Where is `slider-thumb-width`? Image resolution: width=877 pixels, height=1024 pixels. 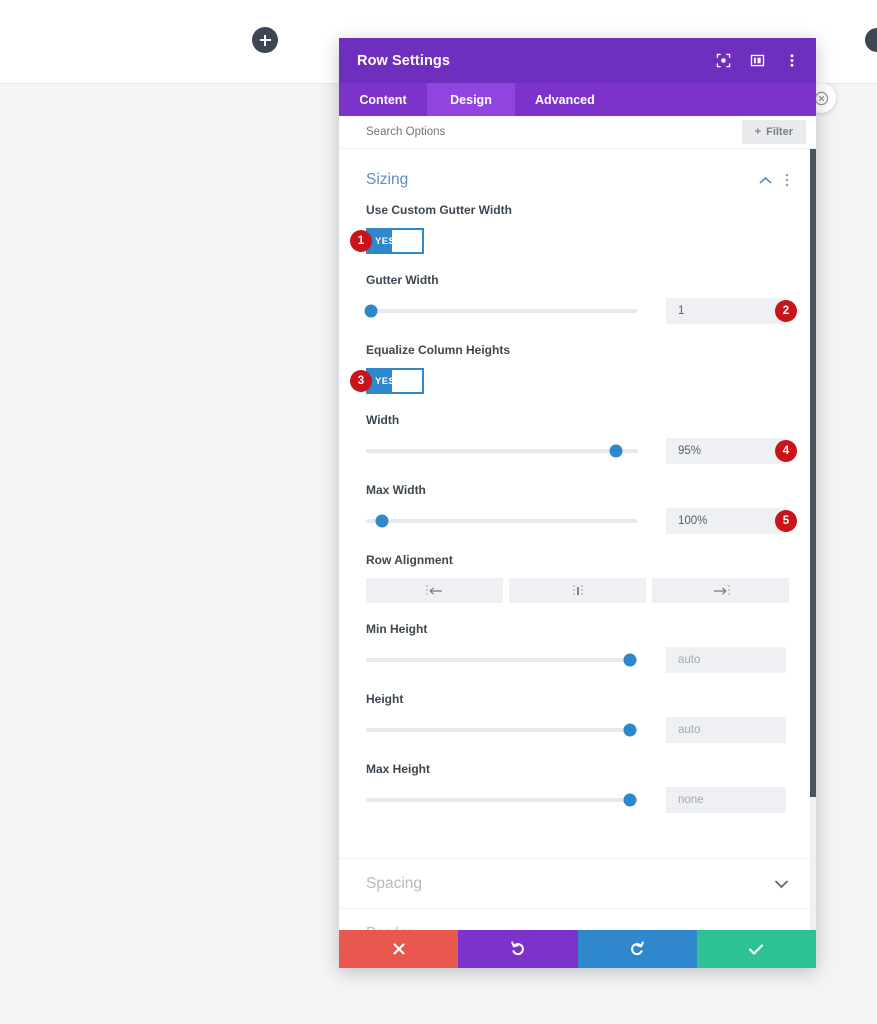 slider-thumb-width is located at coordinates (616, 451).